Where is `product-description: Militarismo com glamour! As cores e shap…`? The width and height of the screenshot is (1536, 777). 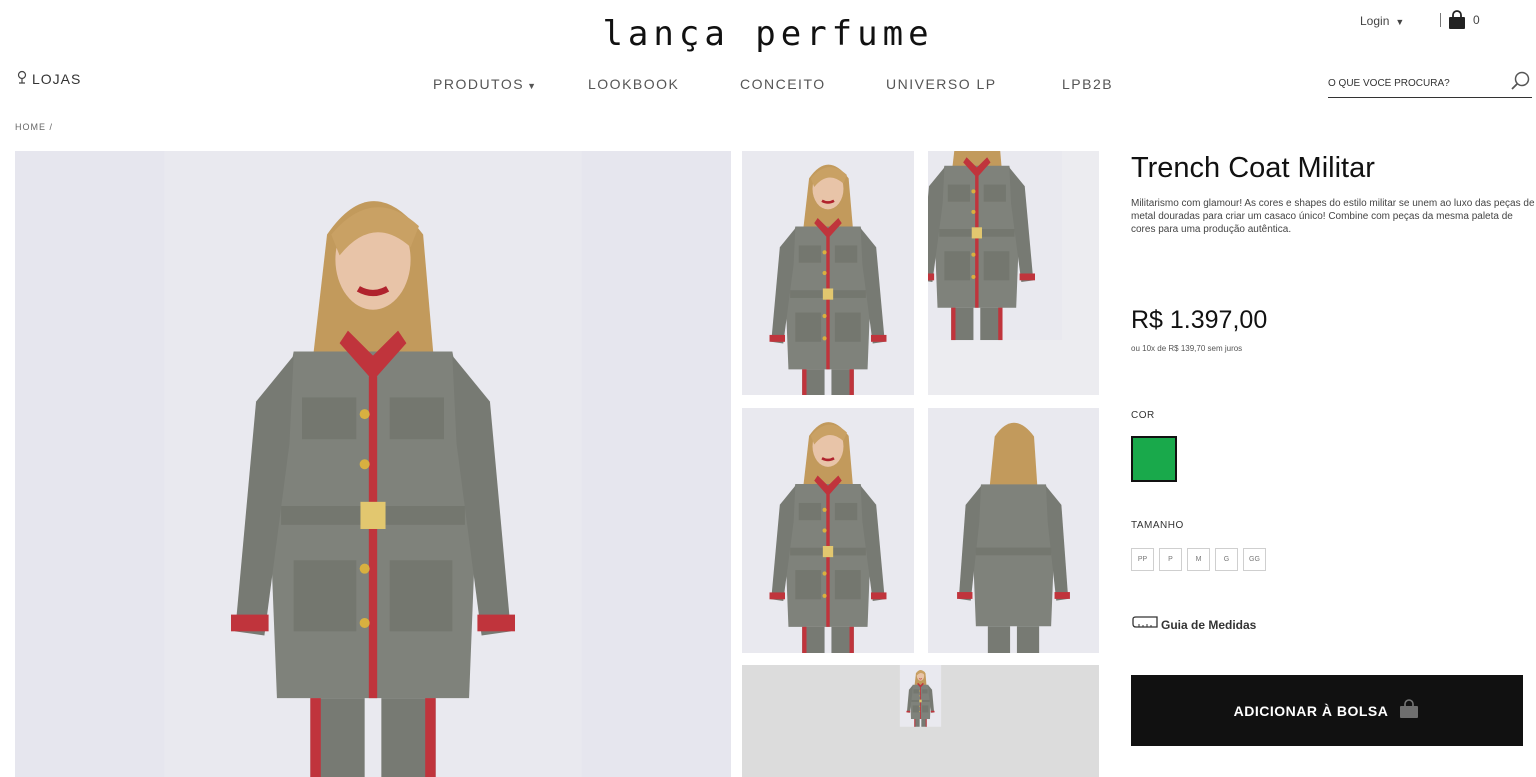
product-description: Militarismo com glamour! As cores e shap… is located at coordinates (1333, 216).